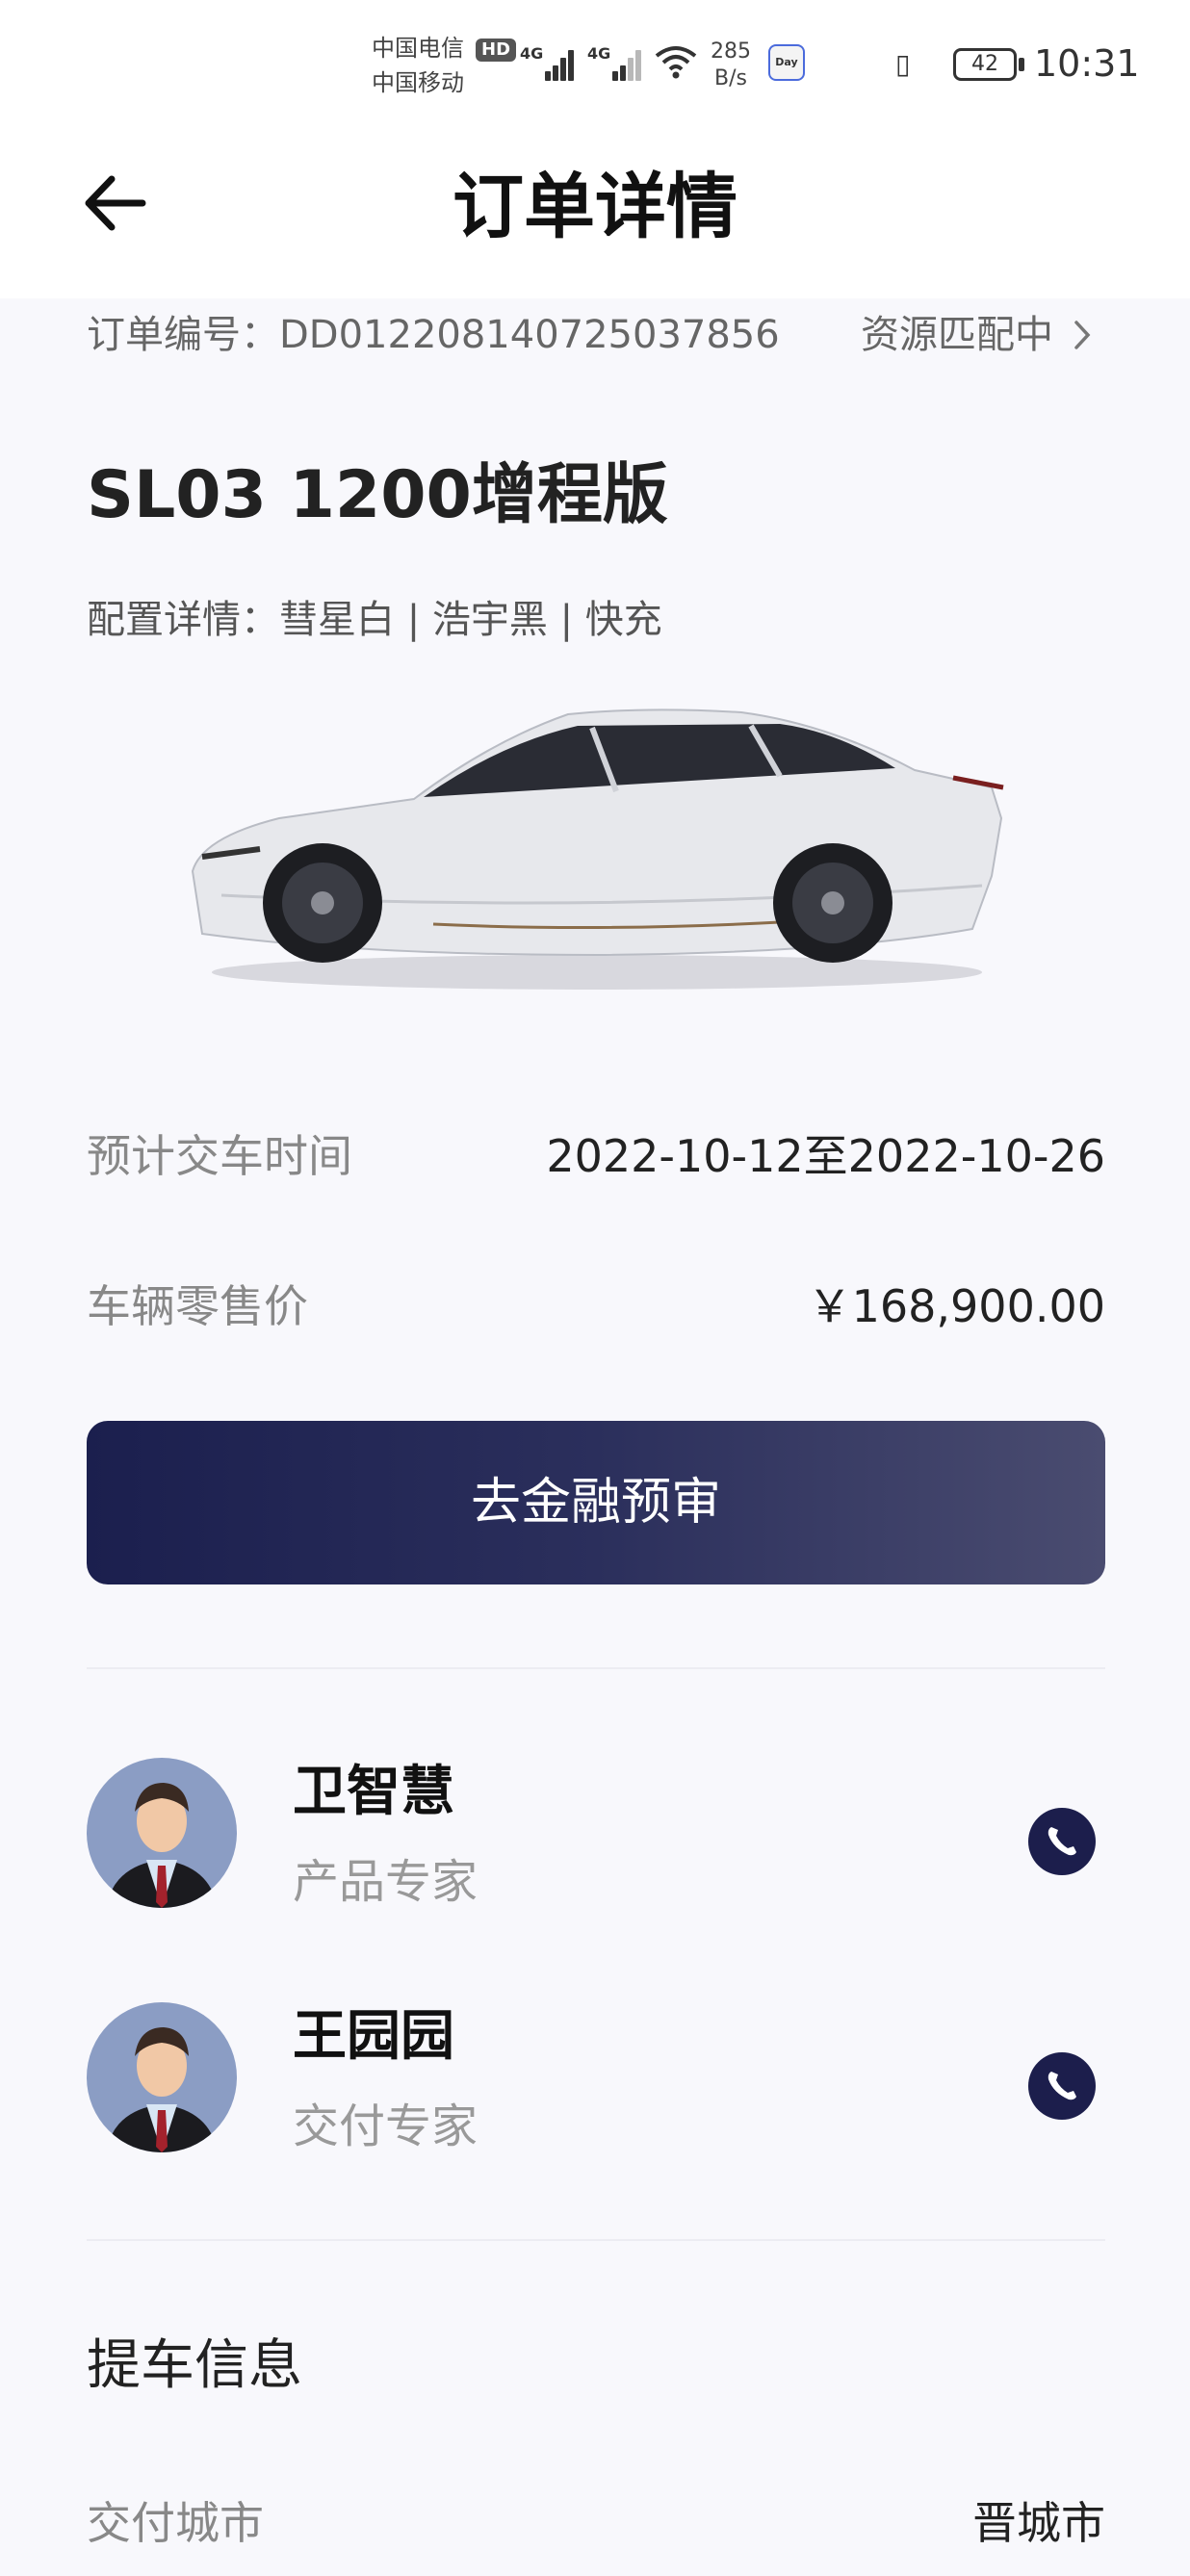 The height and width of the screenshot is (2576, 1190). What do you see at coordinates (676, 63) in the screenshot?
I see `wifi-icon` at bounding box center [676, 63].